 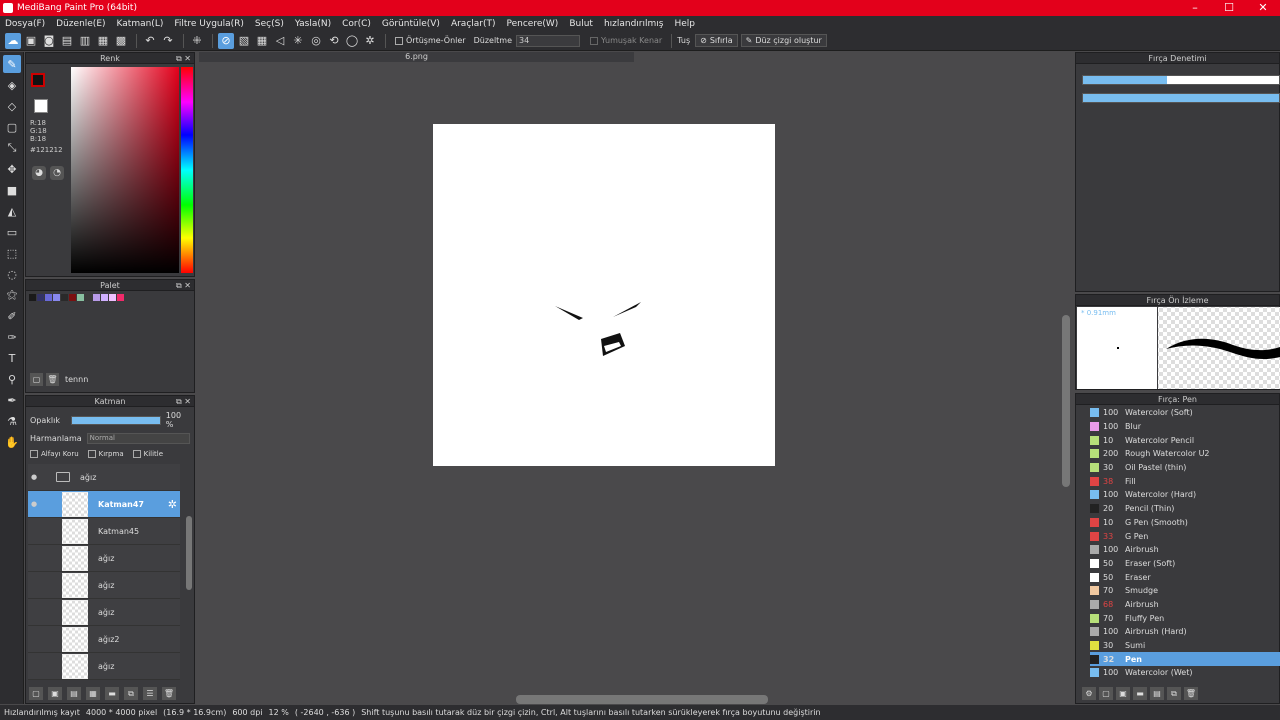 I want to click on blend-select: Normal, so click(x=138, y=438).